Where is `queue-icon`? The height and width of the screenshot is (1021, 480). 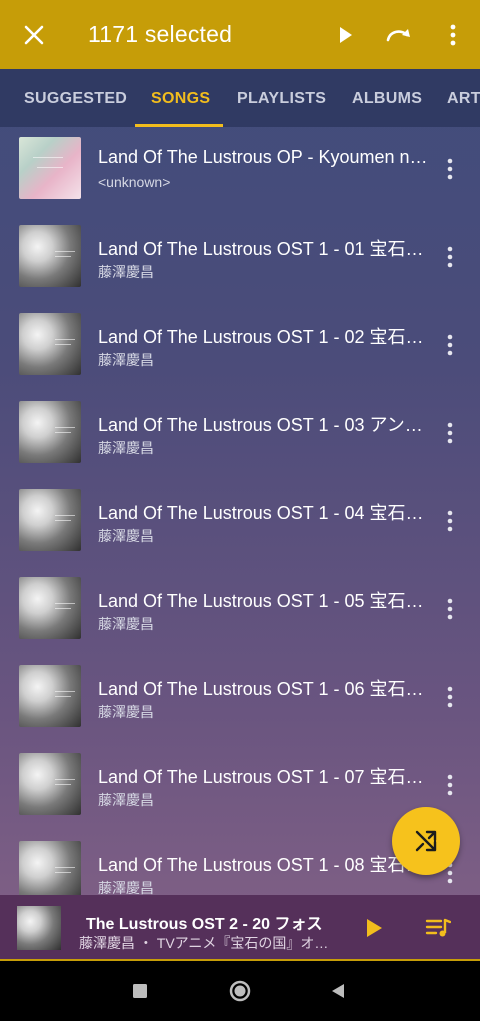
queue-icon is located at coordinates (438, 927).